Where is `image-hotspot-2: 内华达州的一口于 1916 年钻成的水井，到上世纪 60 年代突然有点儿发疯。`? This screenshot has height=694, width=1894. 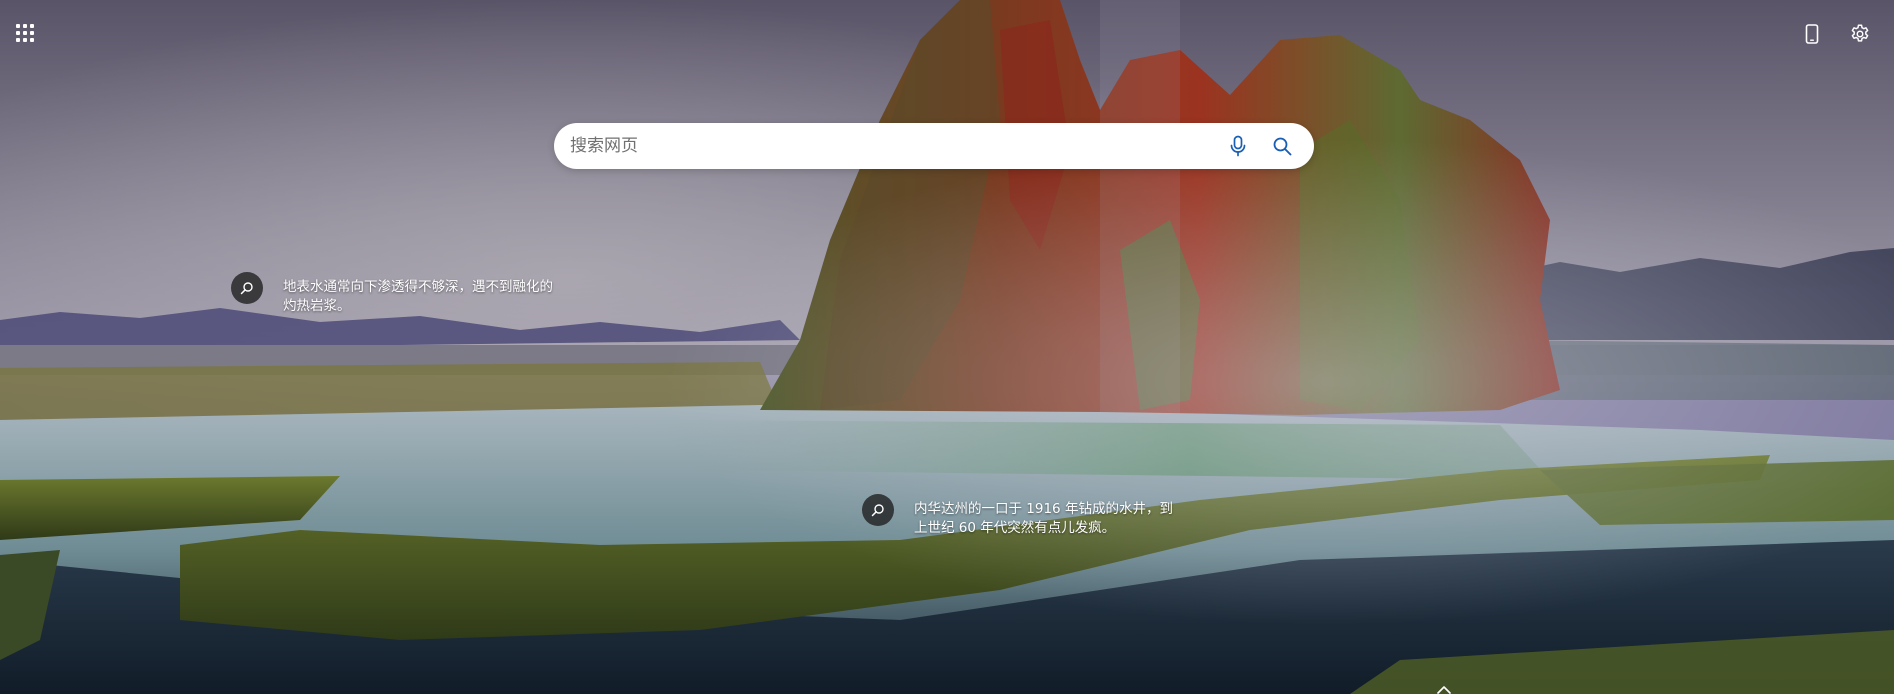
image-hotspot-2: 内华达州的一口于 1916 年钻成的水井，到上世纪 60 年代突然有点儿发疯。 is located at coordinates (1023, 516).